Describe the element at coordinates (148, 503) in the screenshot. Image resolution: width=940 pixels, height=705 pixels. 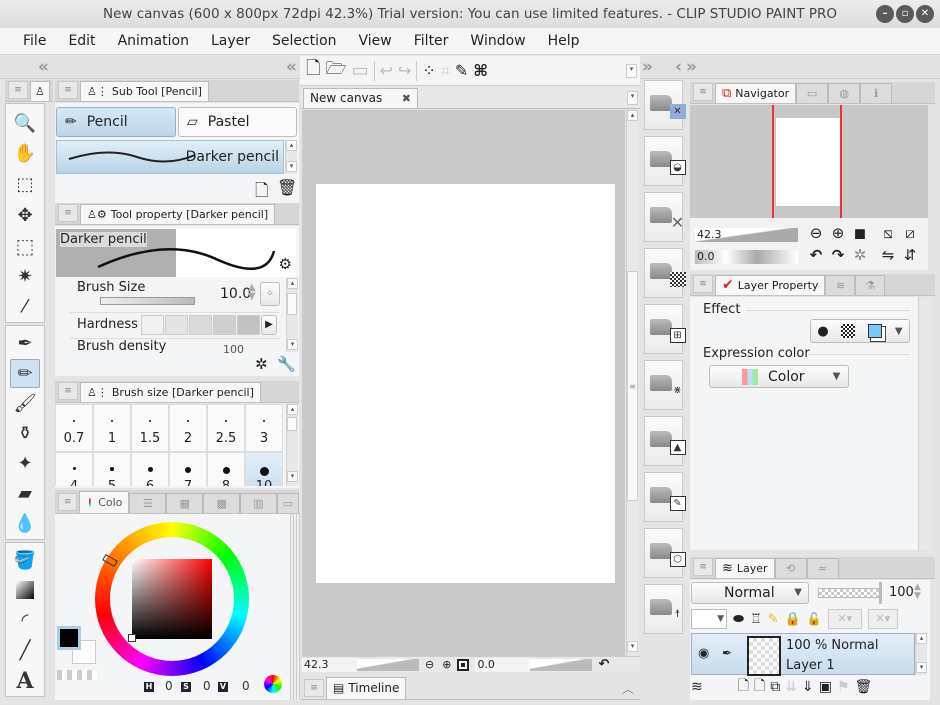
I see `color-slider-tab: ☰` at that location.